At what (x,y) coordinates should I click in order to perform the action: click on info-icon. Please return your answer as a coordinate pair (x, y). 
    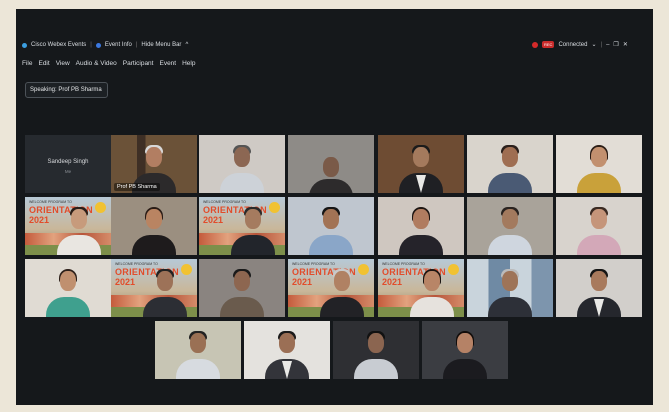
    Looking at the image, I should click on (98, 45).